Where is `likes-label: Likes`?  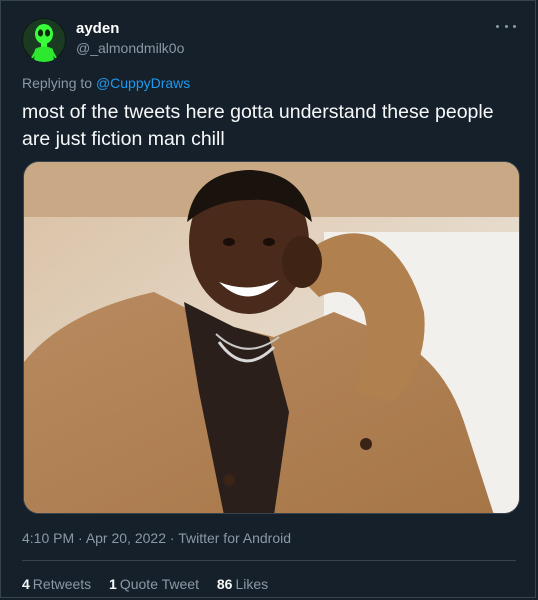 likes-label: Likes is located at coordinates (252, 584).